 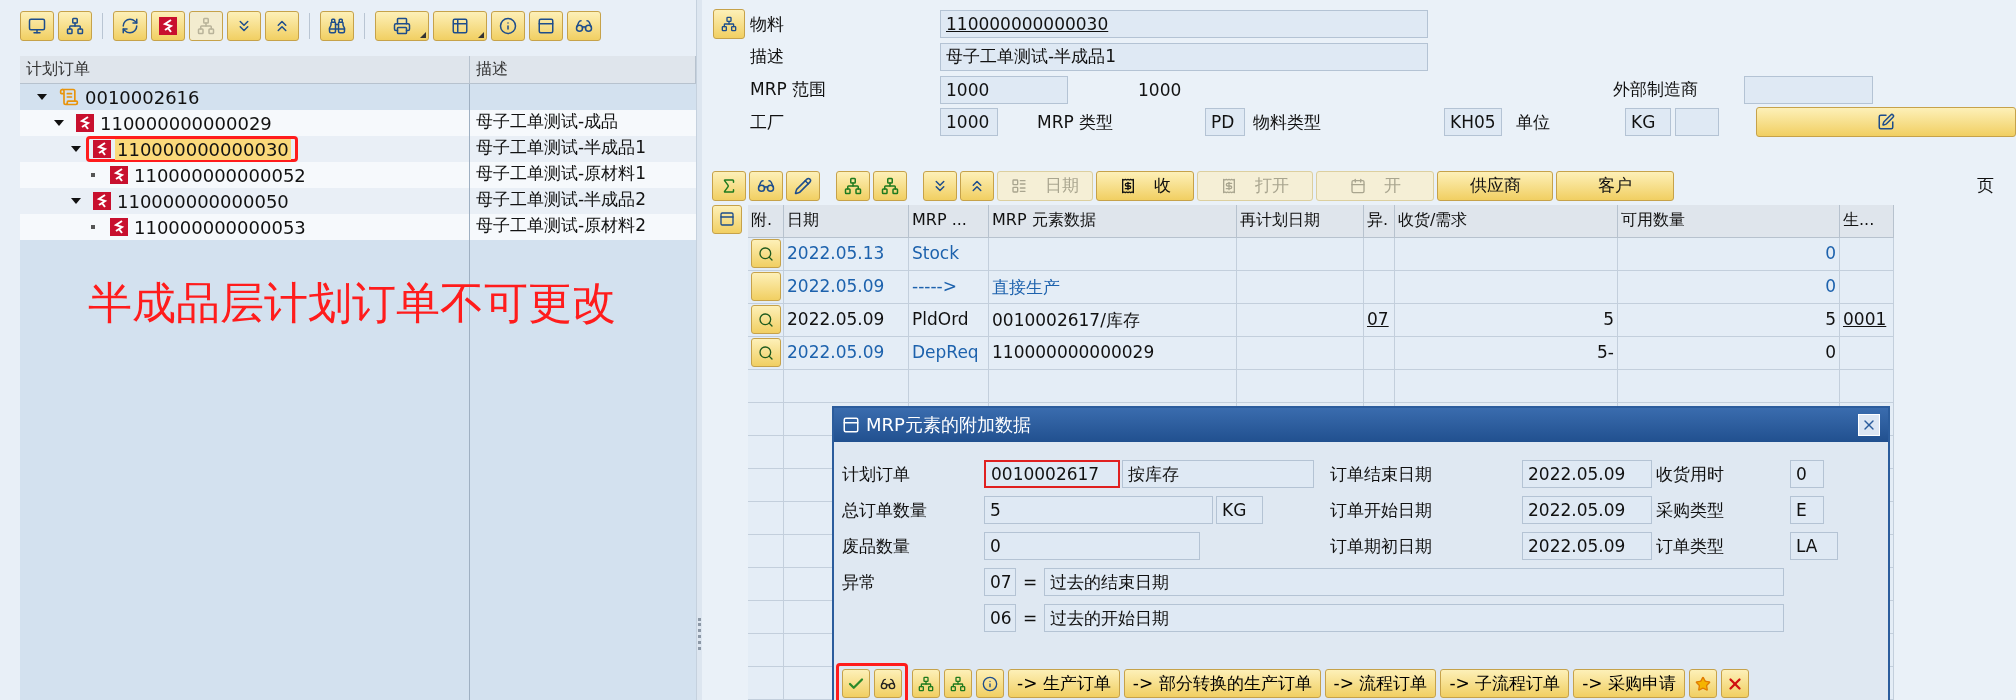 I want to click on column-header: 计划订单, so click(x=245, y=69).